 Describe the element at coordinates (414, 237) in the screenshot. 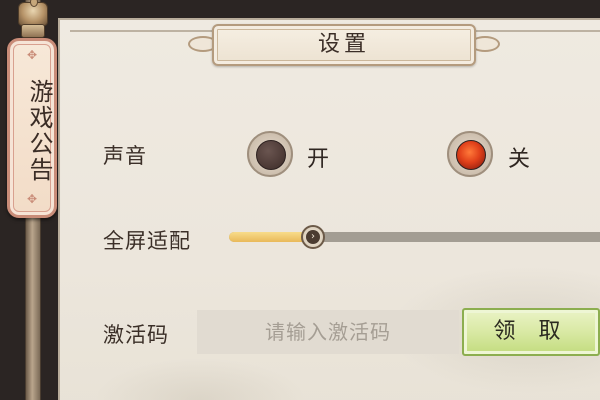

I see `fullscreen-slider` at that location.